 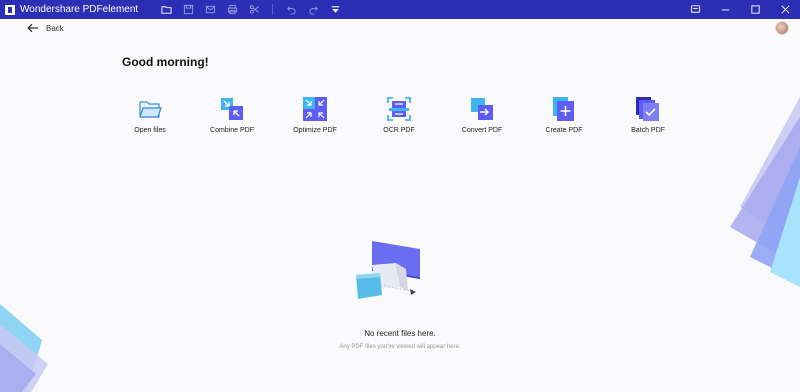 What do you see at coordinates (564, 130) in the screenshot?
I see `tool-label: Create PDF` at bounding box center [564, 130].